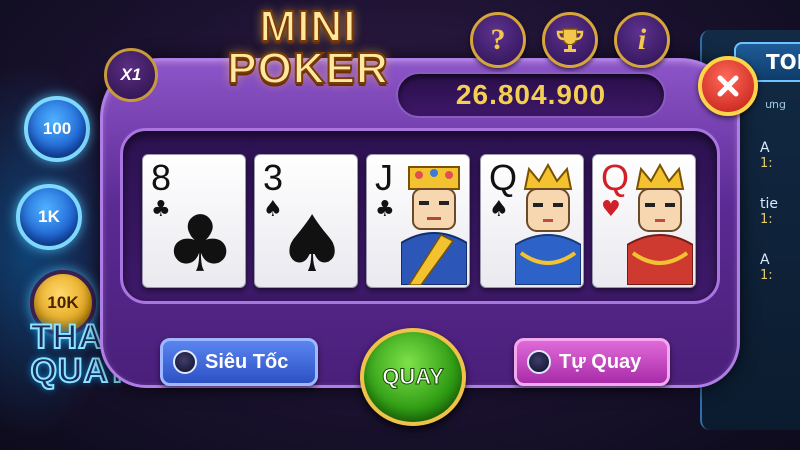 The width and height of the screenshot is (800, 450). What do you see at coordinates (273, 177) in the screenshot?
I see `card-rank: 3` at bounding box center [273, 177].